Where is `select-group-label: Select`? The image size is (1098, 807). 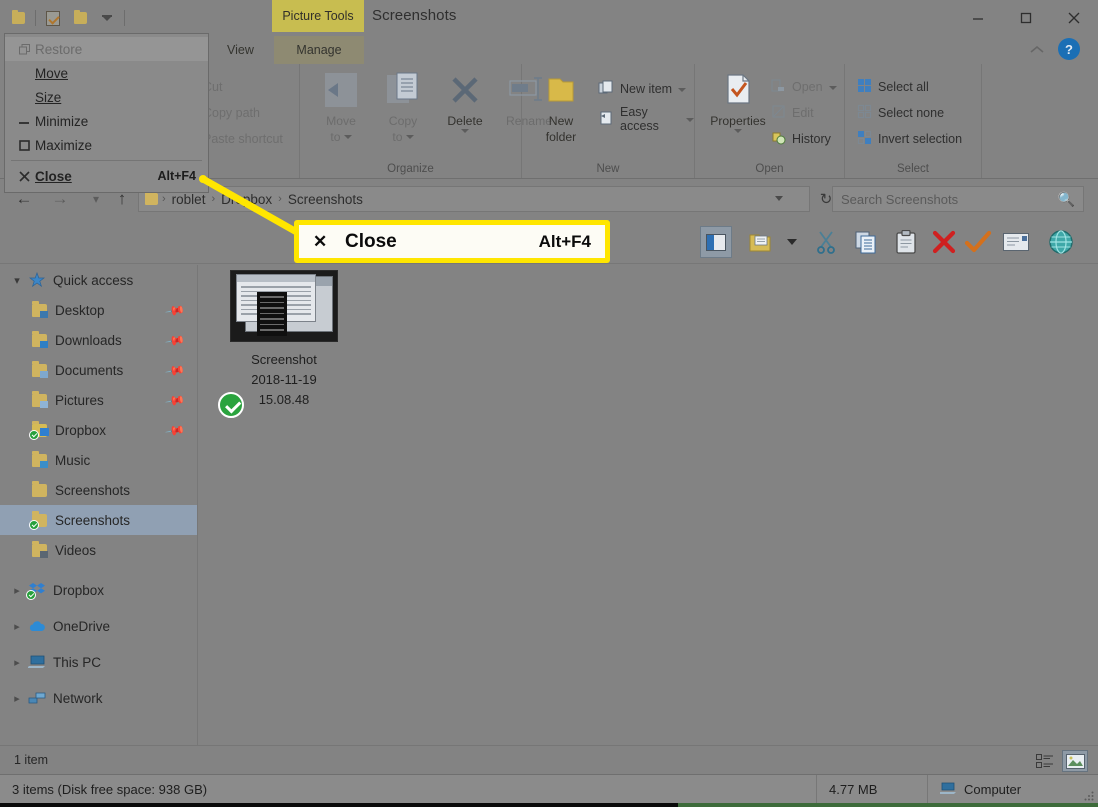 select-group-label: Select is located at coordinates (913, 169).